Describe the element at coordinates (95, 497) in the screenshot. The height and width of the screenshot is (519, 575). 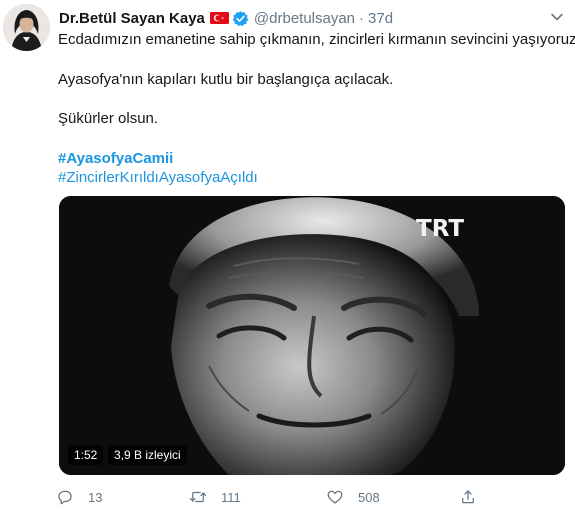
I see `reply-count: 13` at that location.